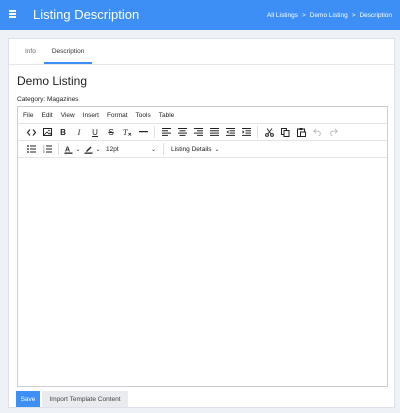 The height and width of the screenshot is (413, 400). I want to click on menu-view: View, so click(68, 115).